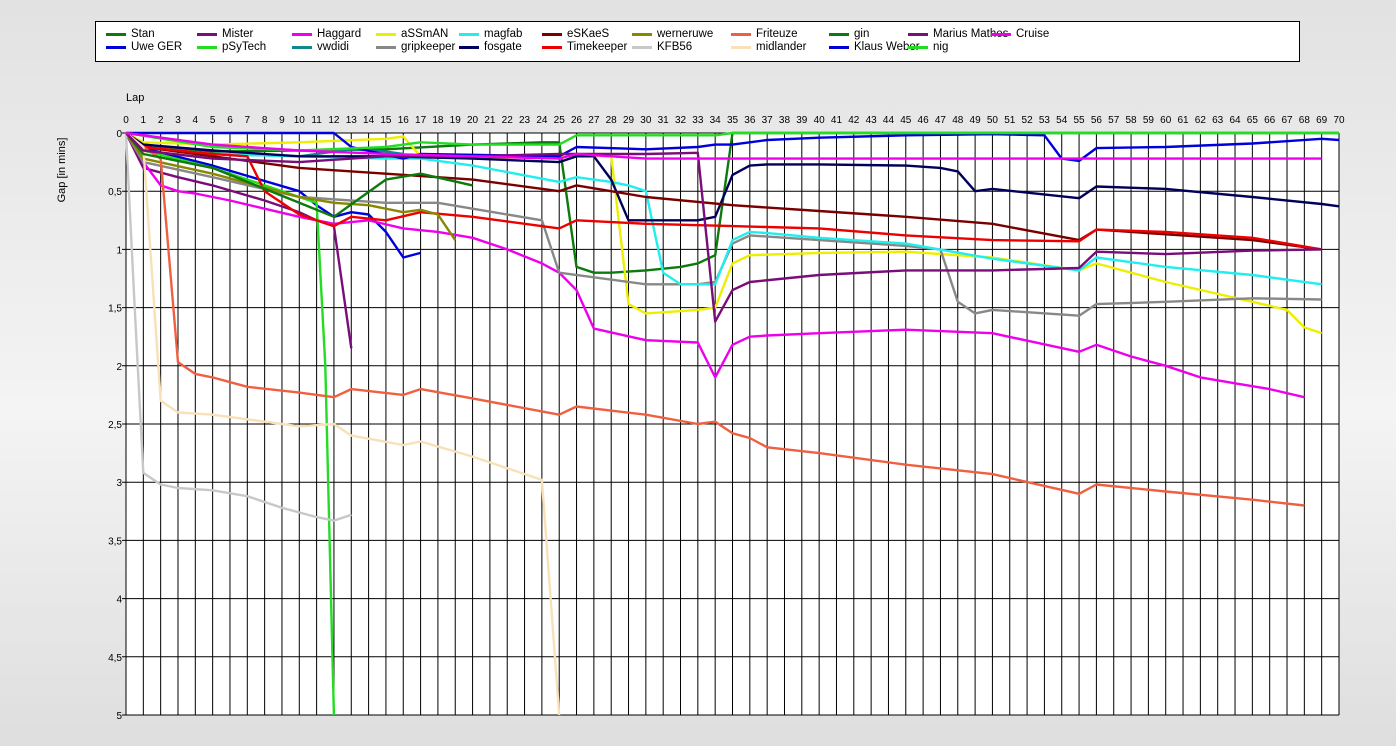  I want to click on x-tick-label: 33, so click(698, 120).